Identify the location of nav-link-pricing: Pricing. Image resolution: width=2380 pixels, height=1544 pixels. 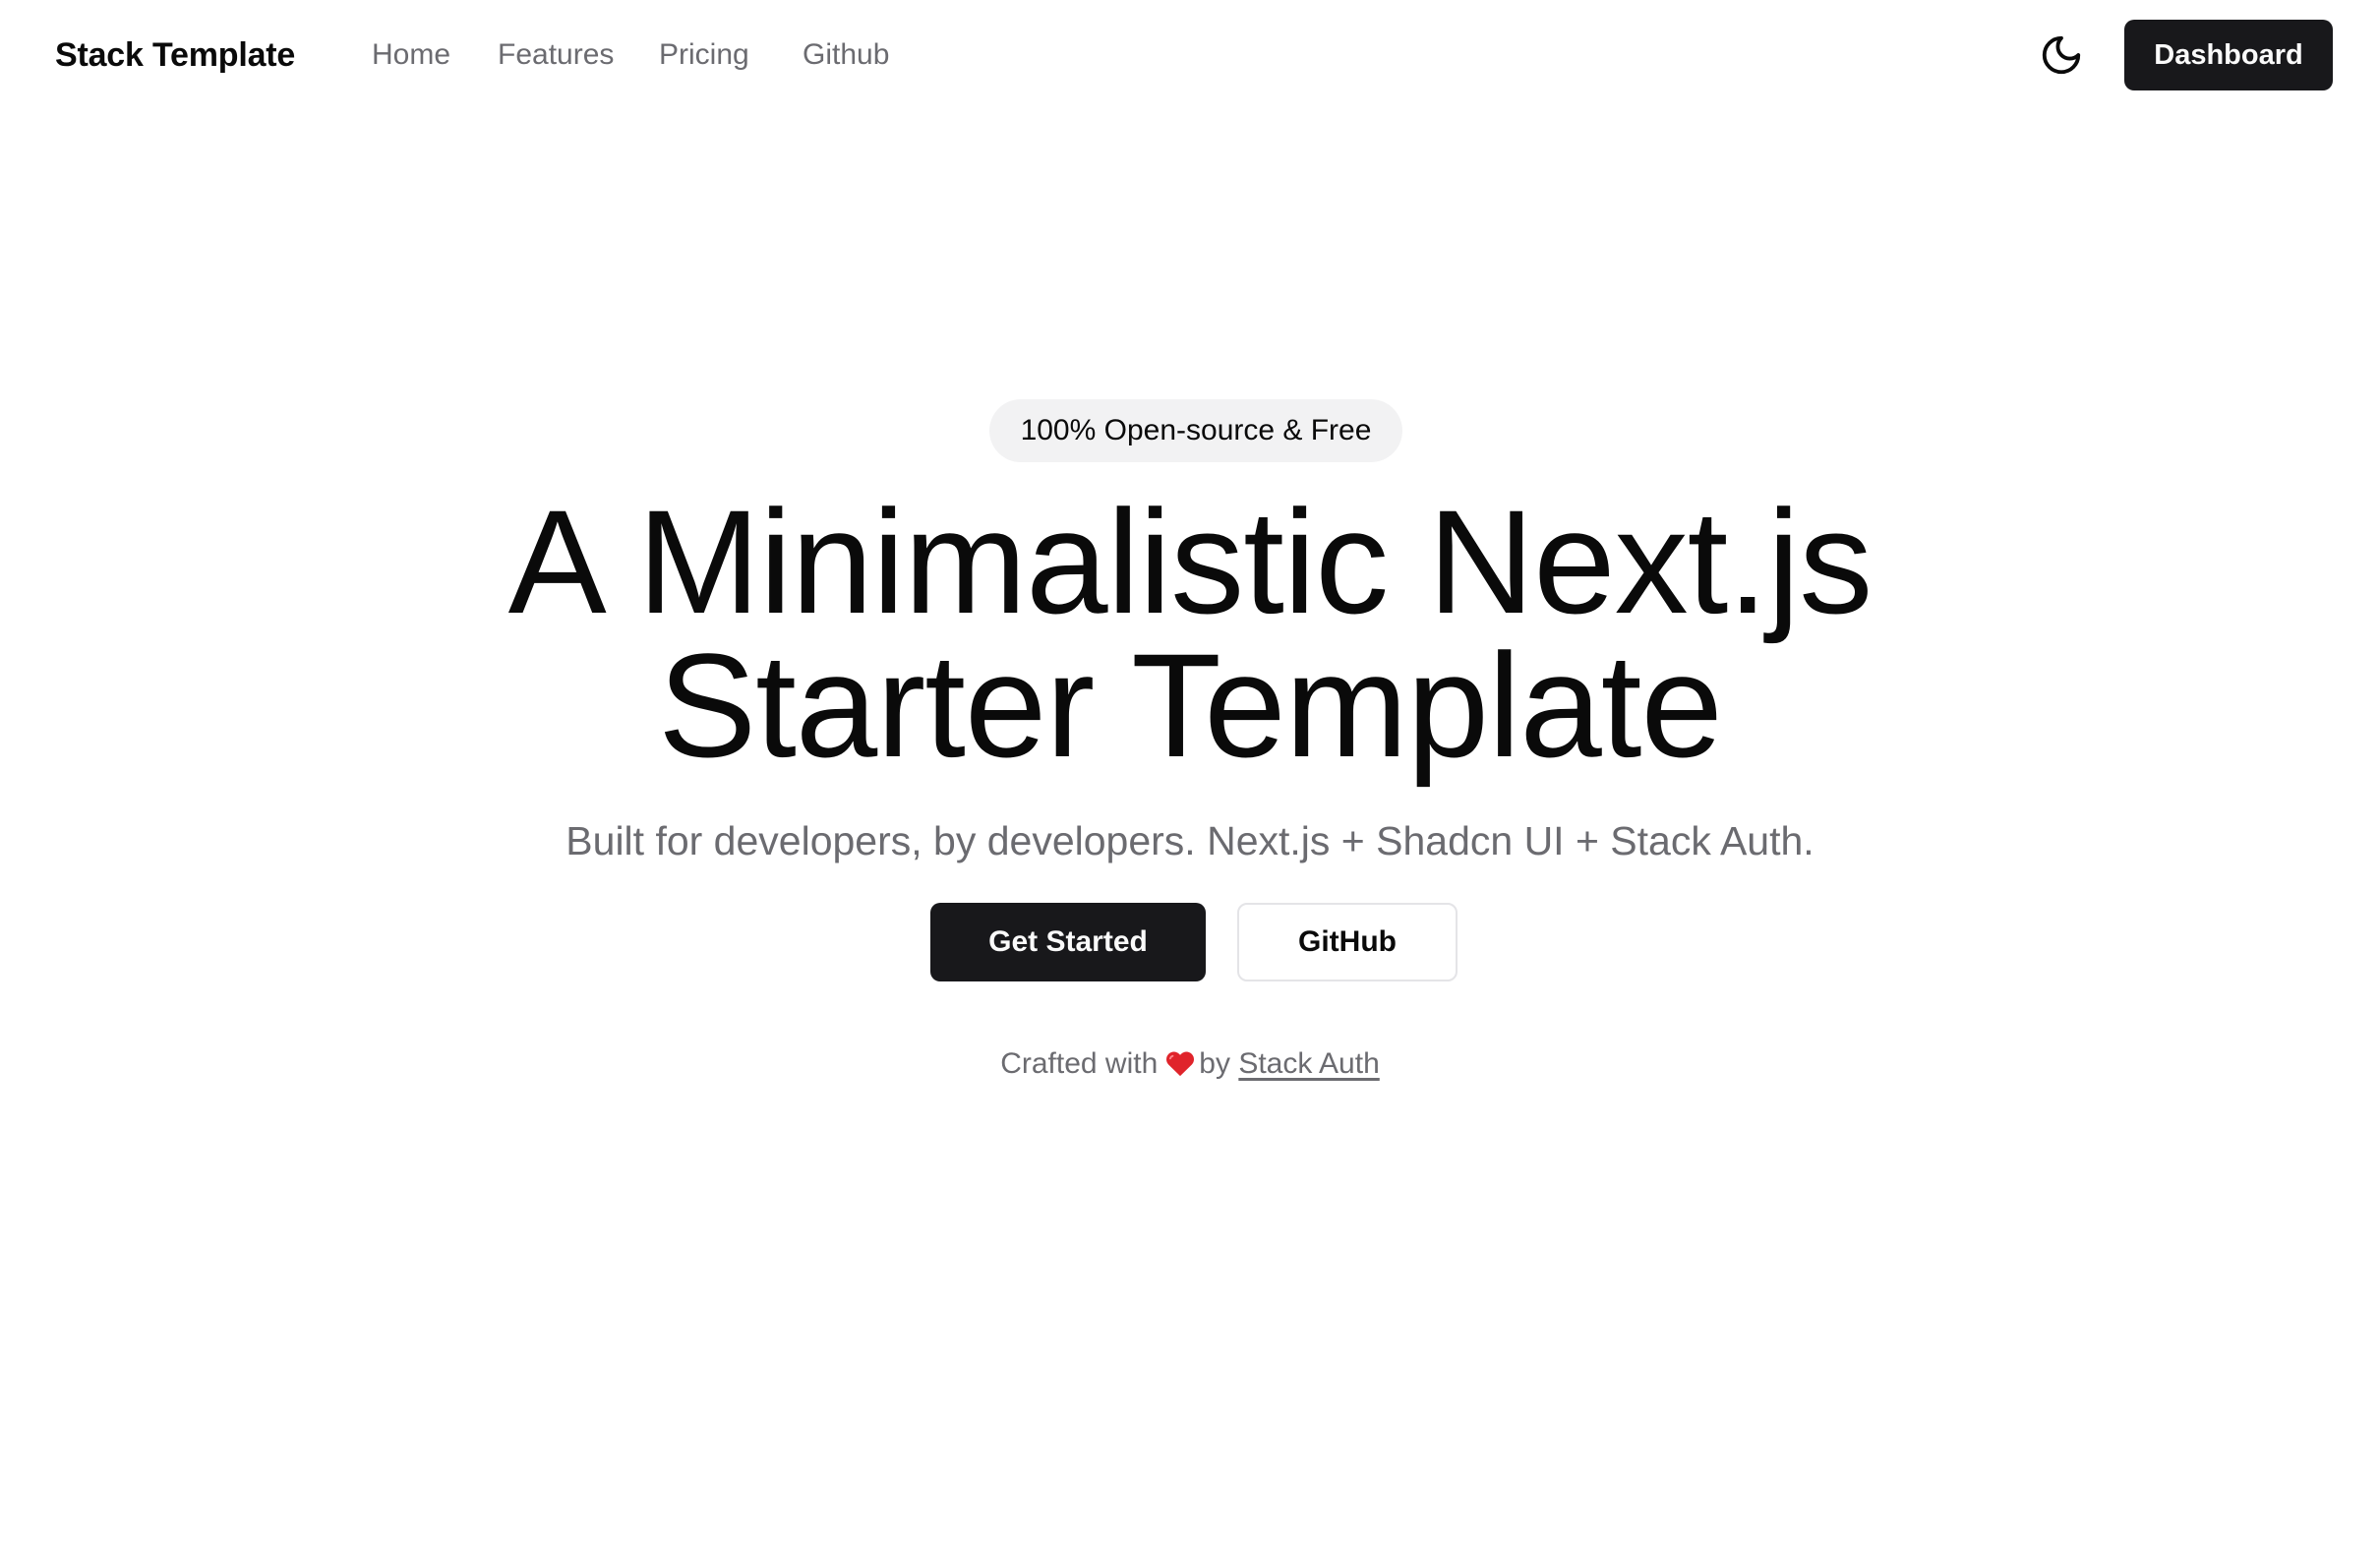
(704, 55).